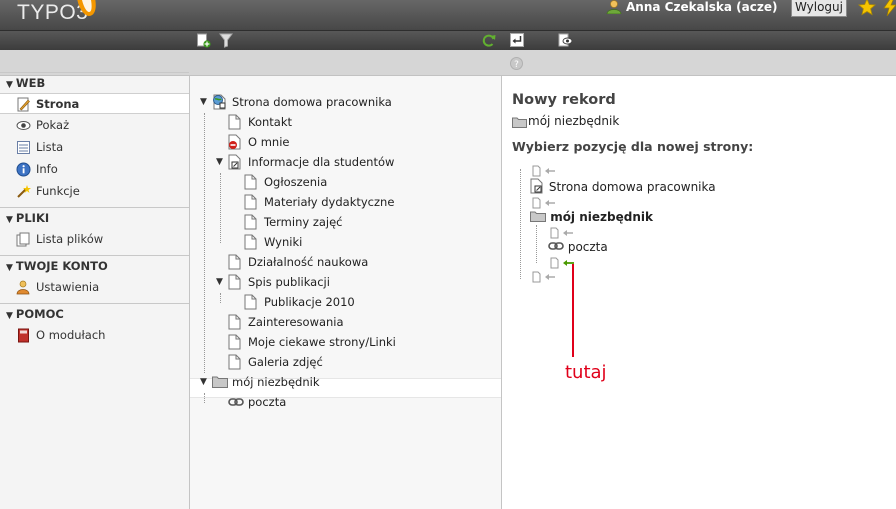 The height and width of the screenshot is (509, 896). I want to click on tree-node-label: Informacje dla studentów, so click(321, 162).